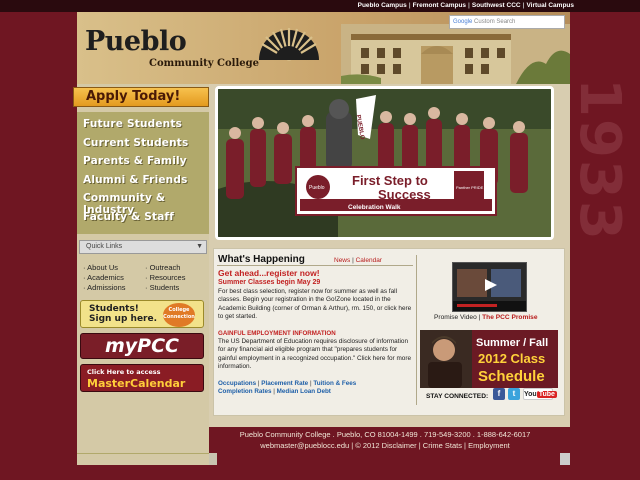 The height and width of the screenshot is (480, 640). Describe the element at coordinates (245, 391) in the screenshot. I see `completion-rates-link: Completion Rates` at that location.